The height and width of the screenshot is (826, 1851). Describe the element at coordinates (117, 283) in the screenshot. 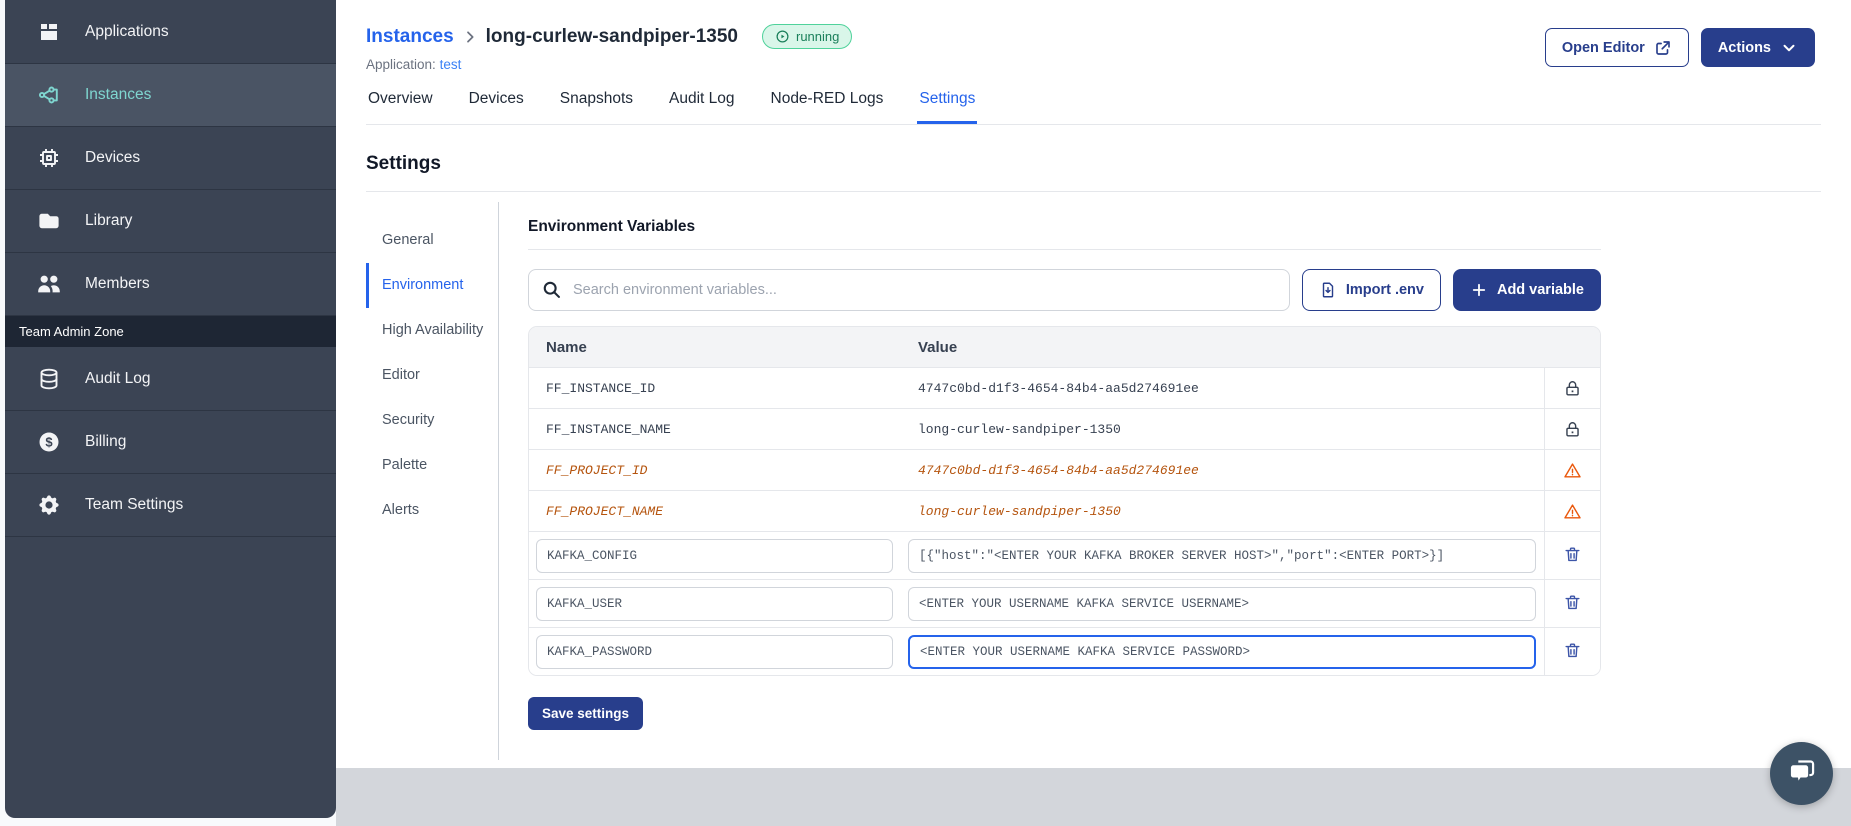

I see `sidebar-item-label: Members` at that location.